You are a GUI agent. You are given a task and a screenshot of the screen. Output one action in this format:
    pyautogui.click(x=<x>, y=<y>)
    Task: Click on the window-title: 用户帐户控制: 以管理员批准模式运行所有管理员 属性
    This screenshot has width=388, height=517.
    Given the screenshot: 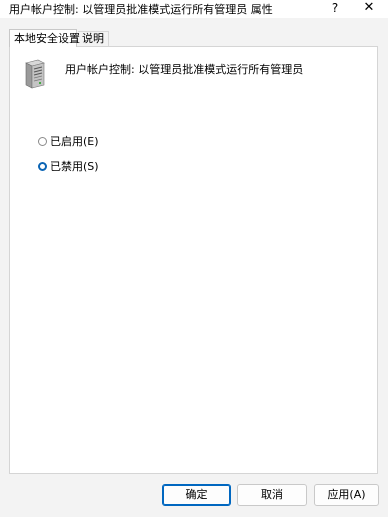 What is the action you would take?
    pyautogui.click(x=141, y=9)
    